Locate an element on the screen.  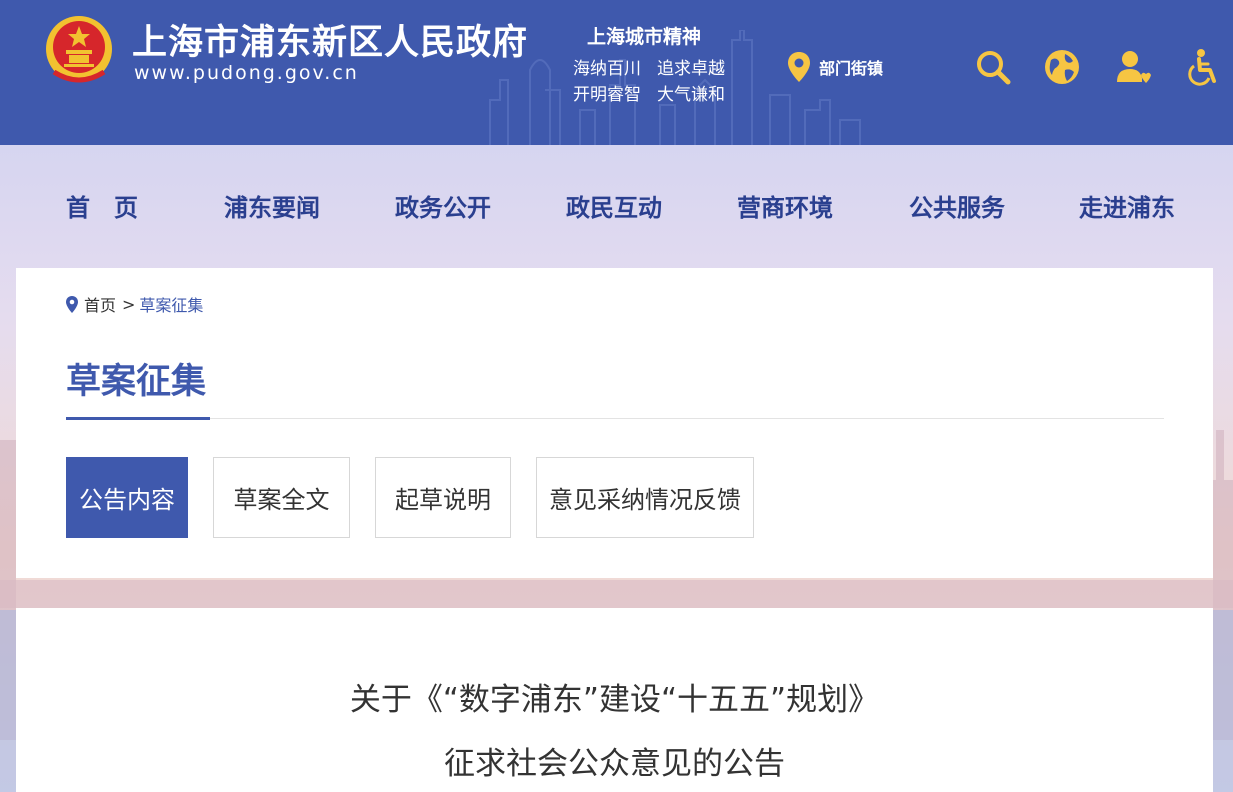
slogan-phrase: 大气谦和 is located at coordinates (691, 95).